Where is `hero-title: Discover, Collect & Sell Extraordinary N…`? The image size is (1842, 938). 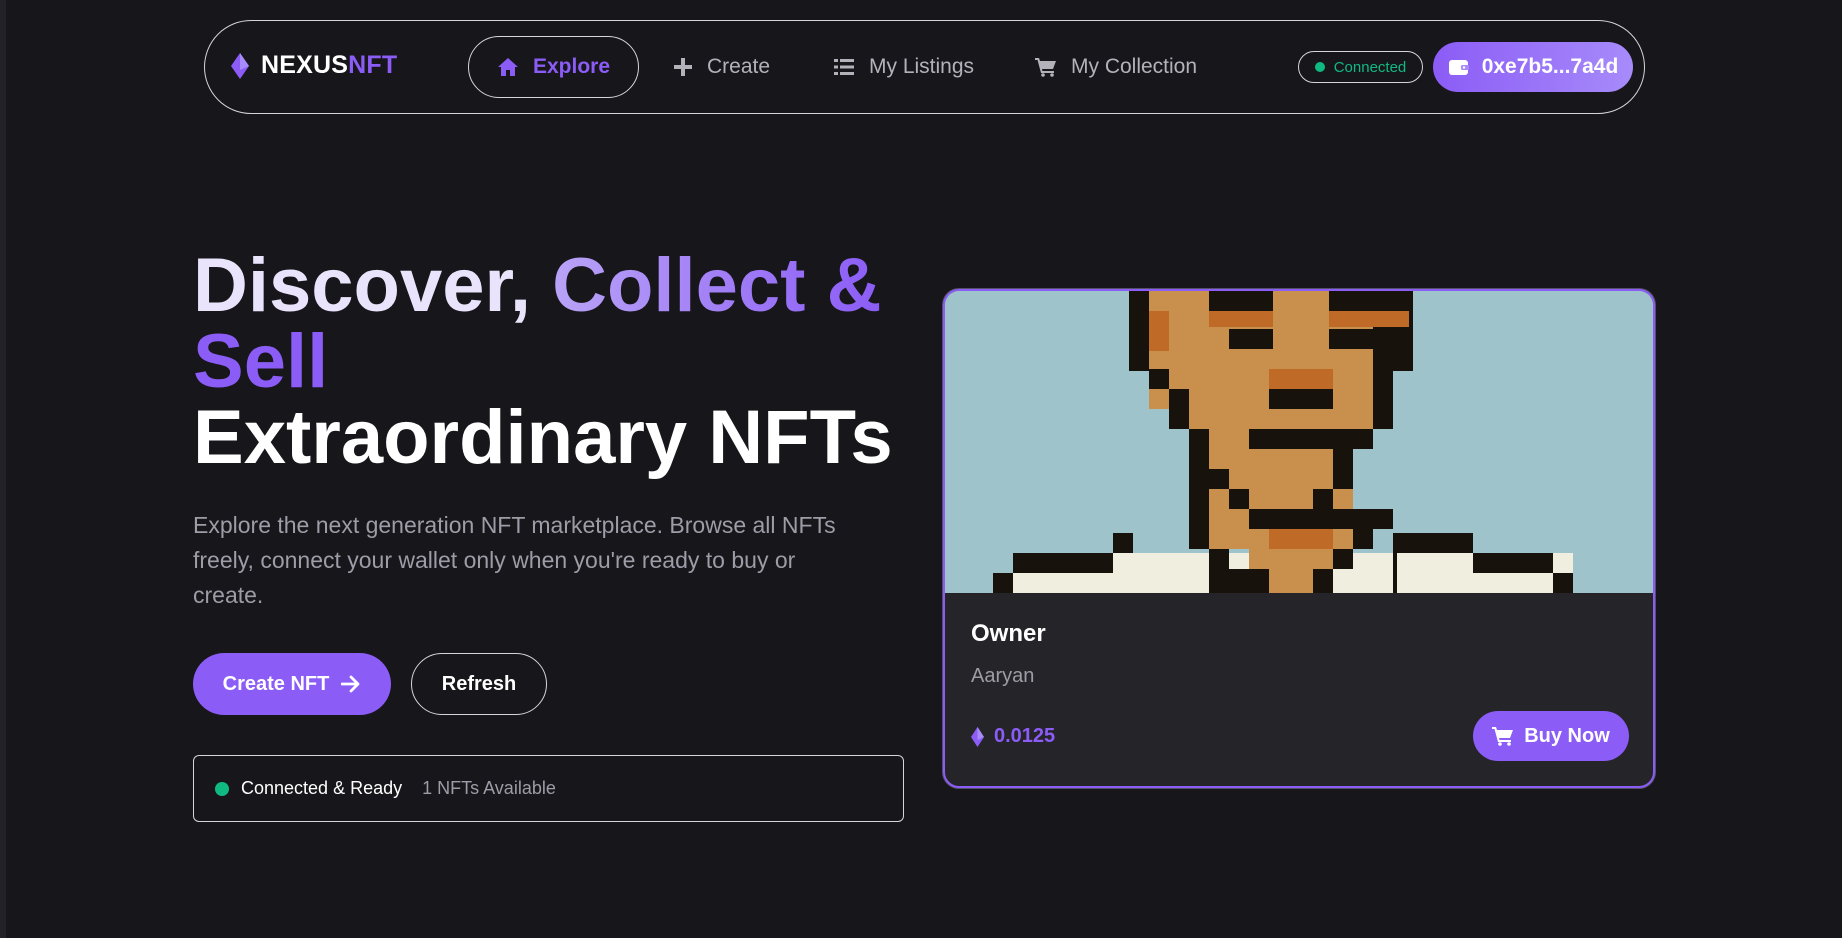 hero-title: Discover, Collect & Sell Extraordinary N… is located at coordinates (553, 362).